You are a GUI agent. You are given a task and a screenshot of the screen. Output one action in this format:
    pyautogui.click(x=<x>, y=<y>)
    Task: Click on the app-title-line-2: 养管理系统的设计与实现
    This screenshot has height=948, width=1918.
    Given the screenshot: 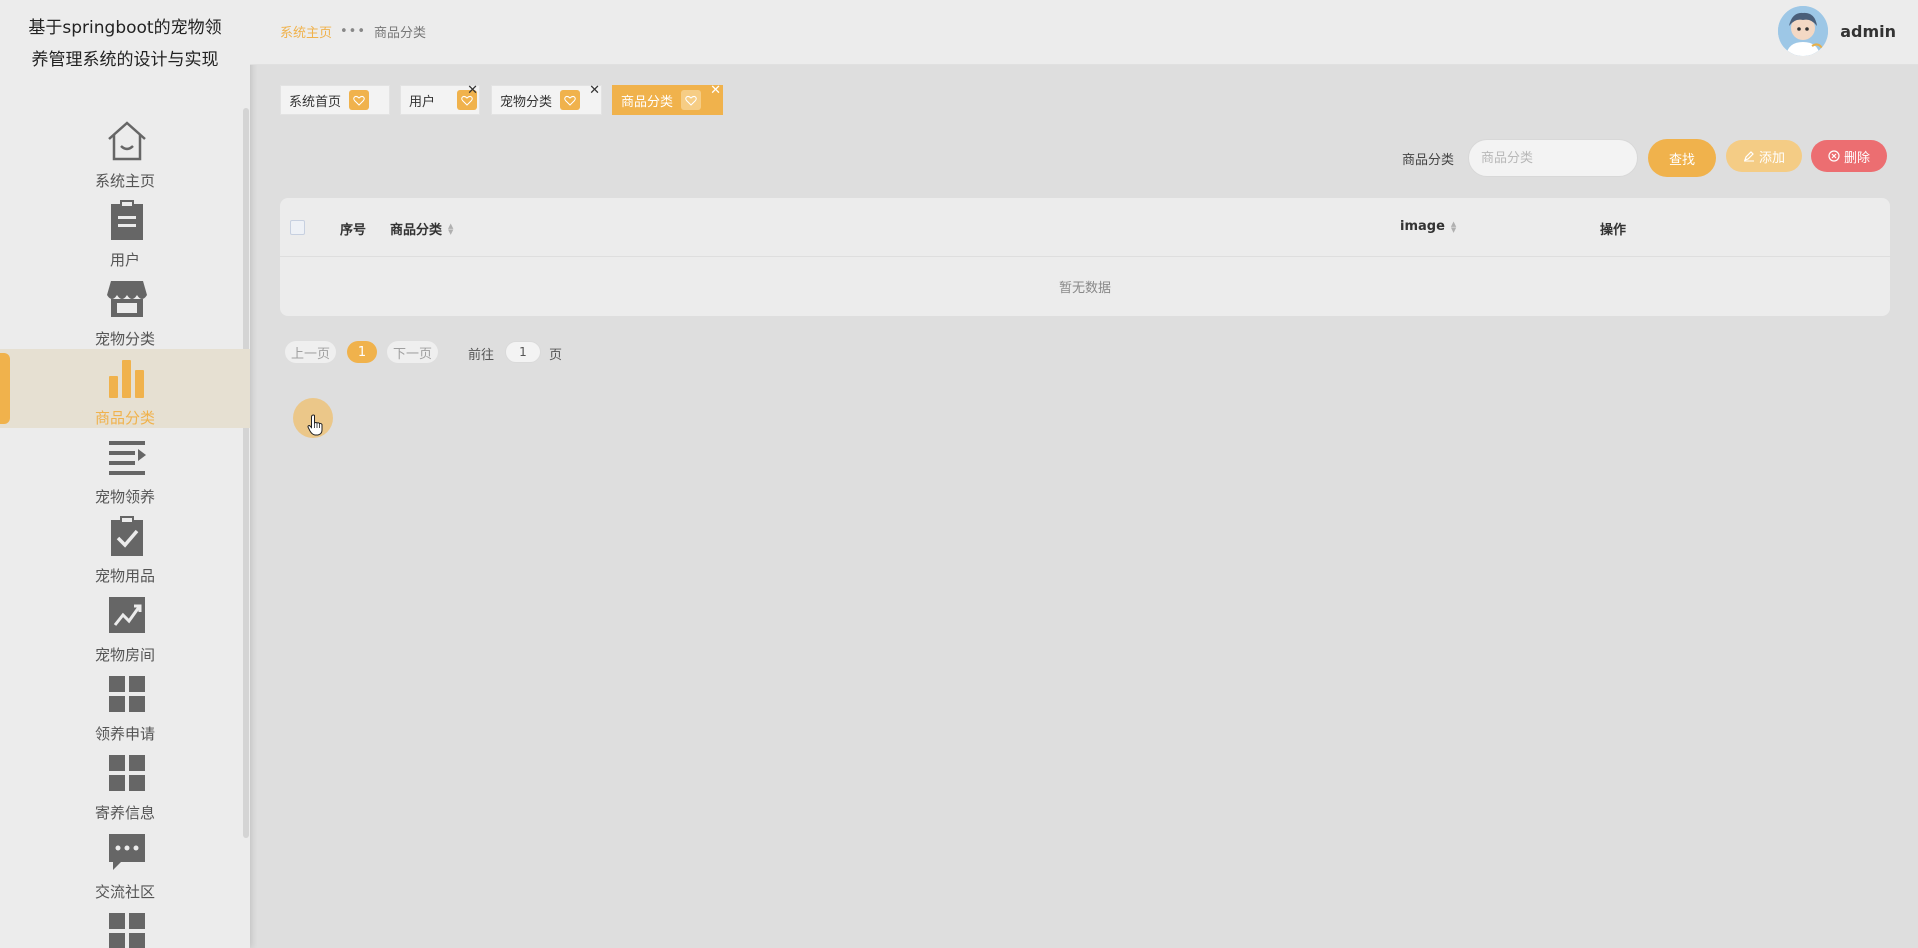 What is the action you would take?
    pyautogui.click(x=125, y=60)
    